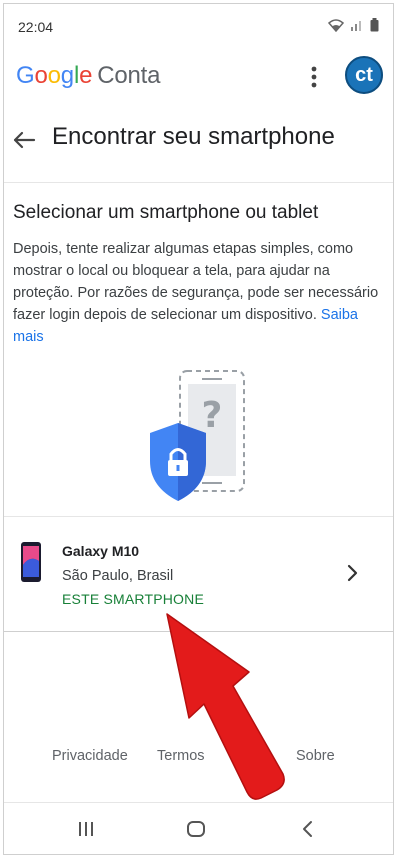  I want to click on nav-back-icon, so click(308, 829).